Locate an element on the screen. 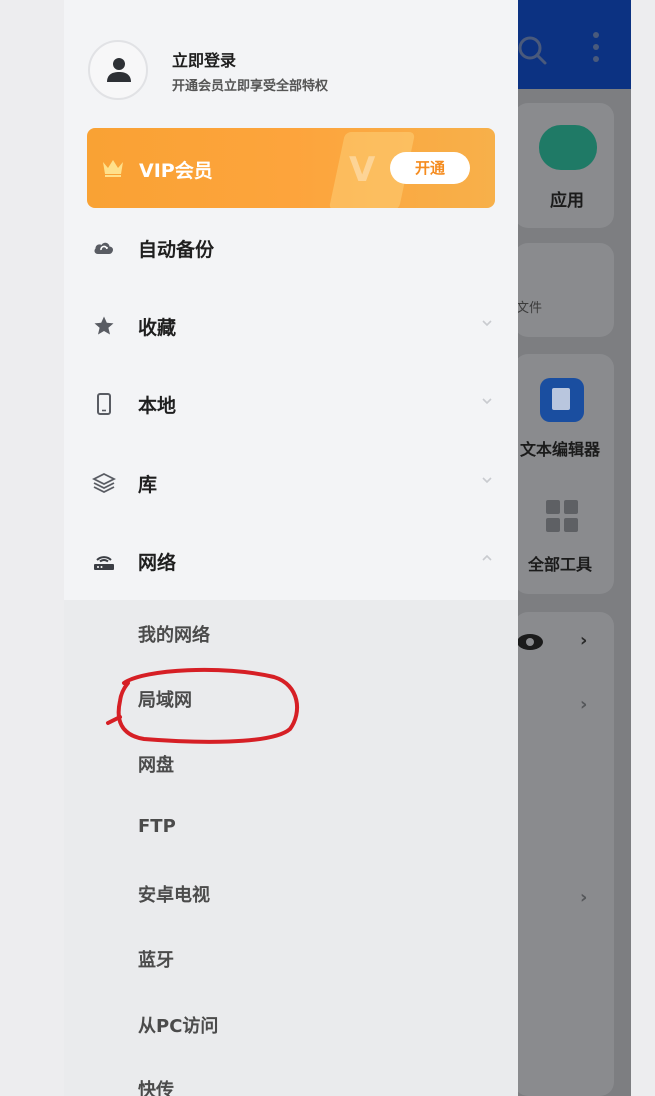 This screenshot has height=1096, width=655. menu-item-label: 自动备份 is located at coordinates (176, 250).